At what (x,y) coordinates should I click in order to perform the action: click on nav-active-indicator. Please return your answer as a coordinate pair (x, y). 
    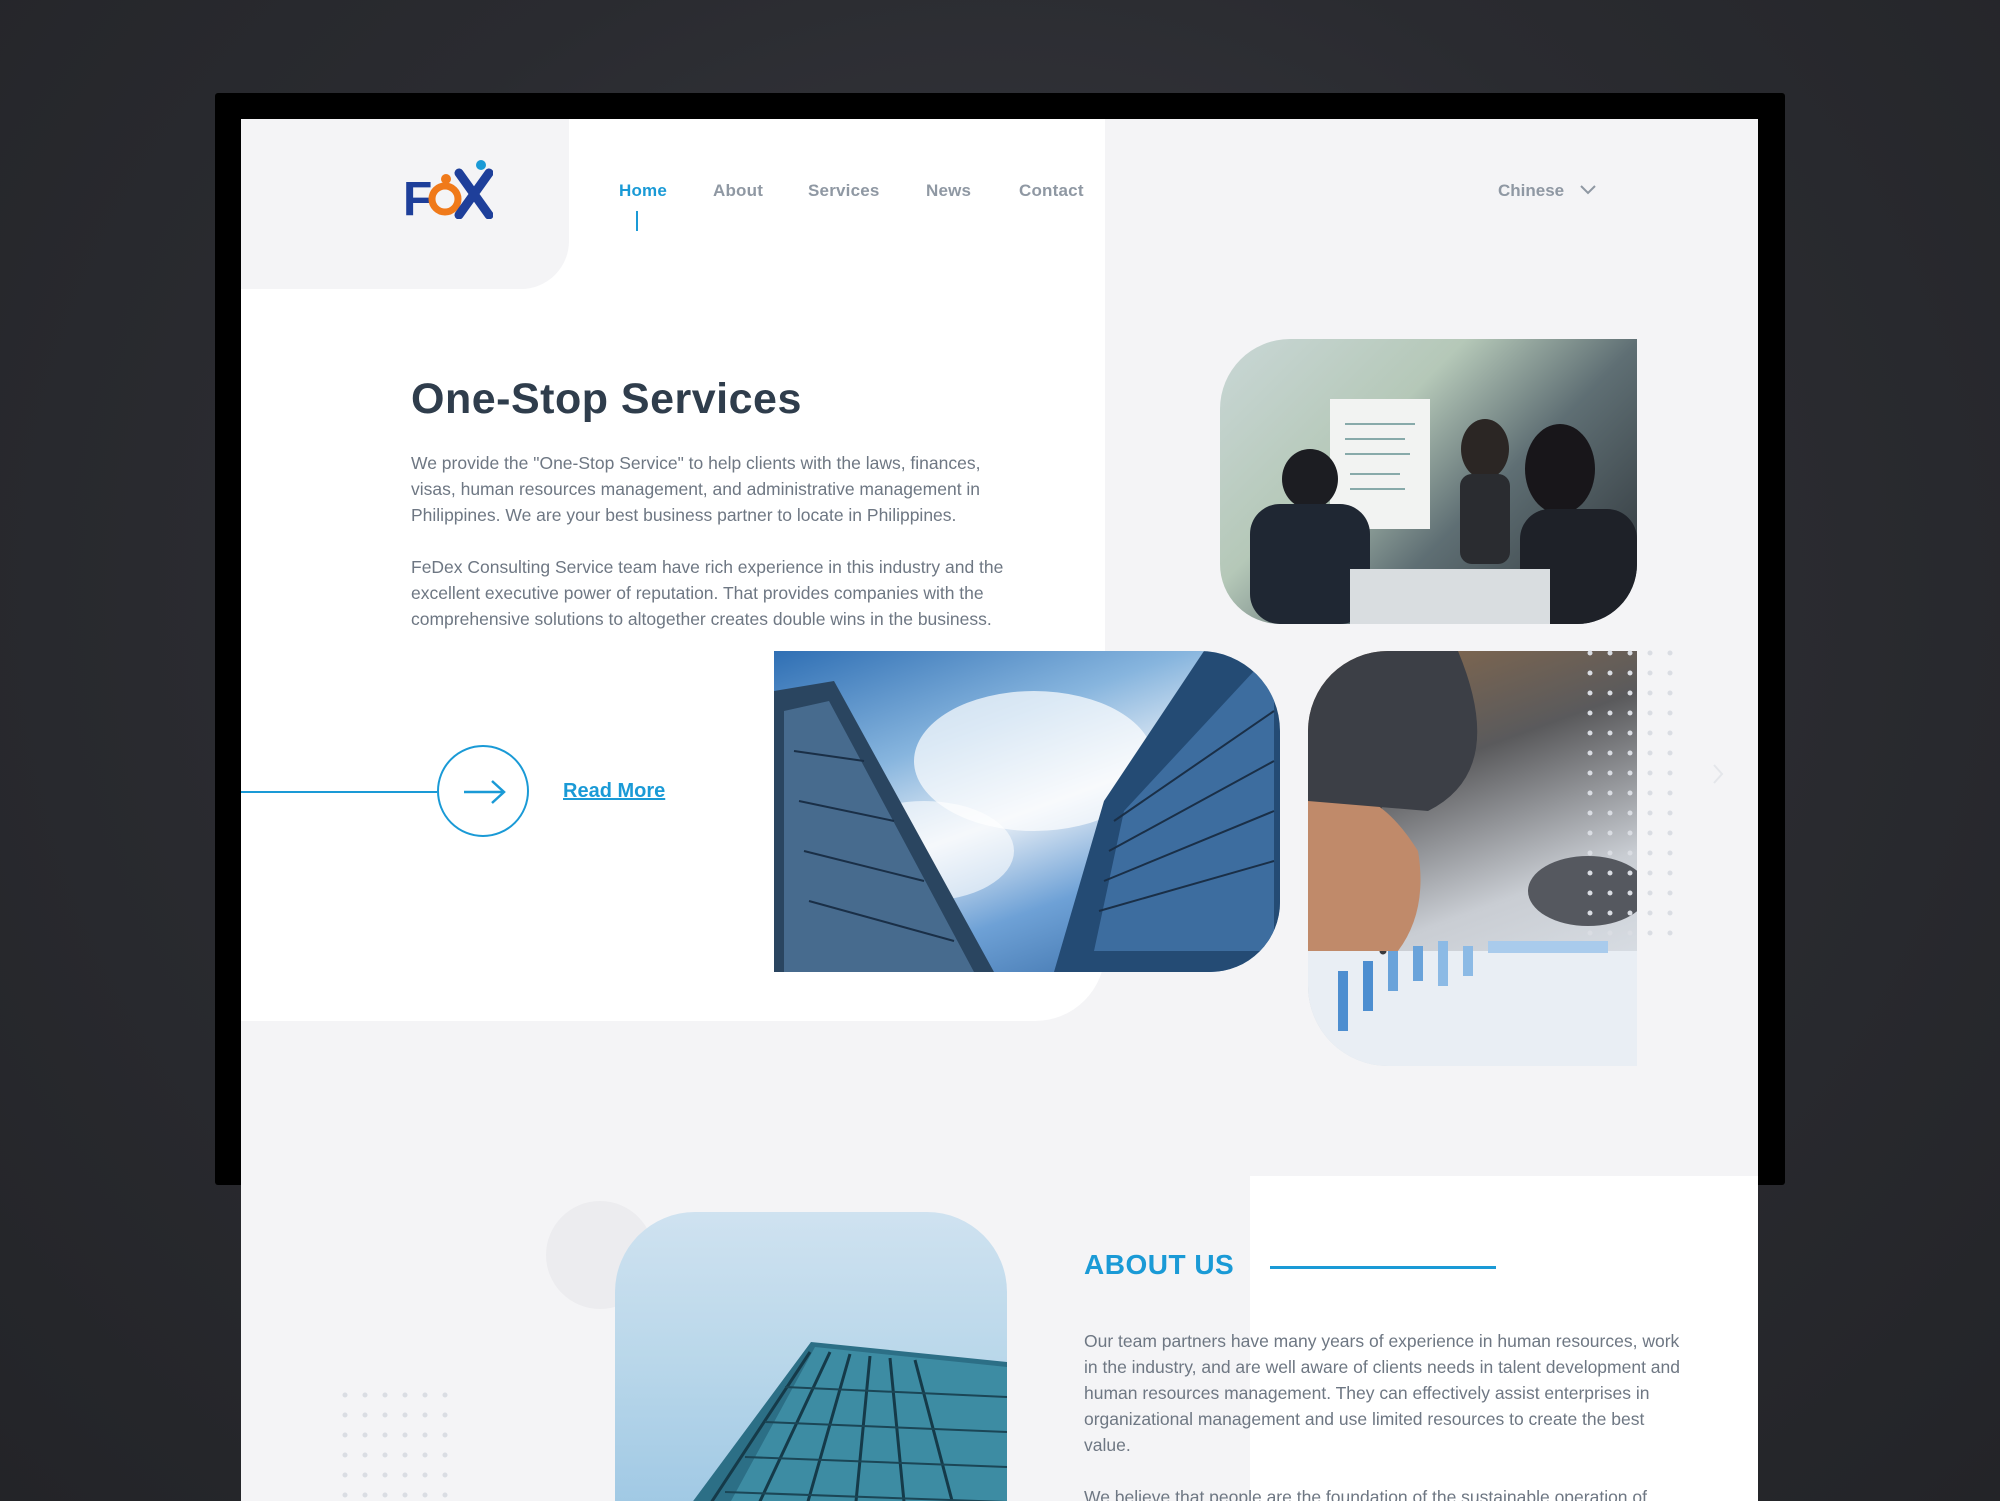
    Looking at the image, I should click on (637, 221).